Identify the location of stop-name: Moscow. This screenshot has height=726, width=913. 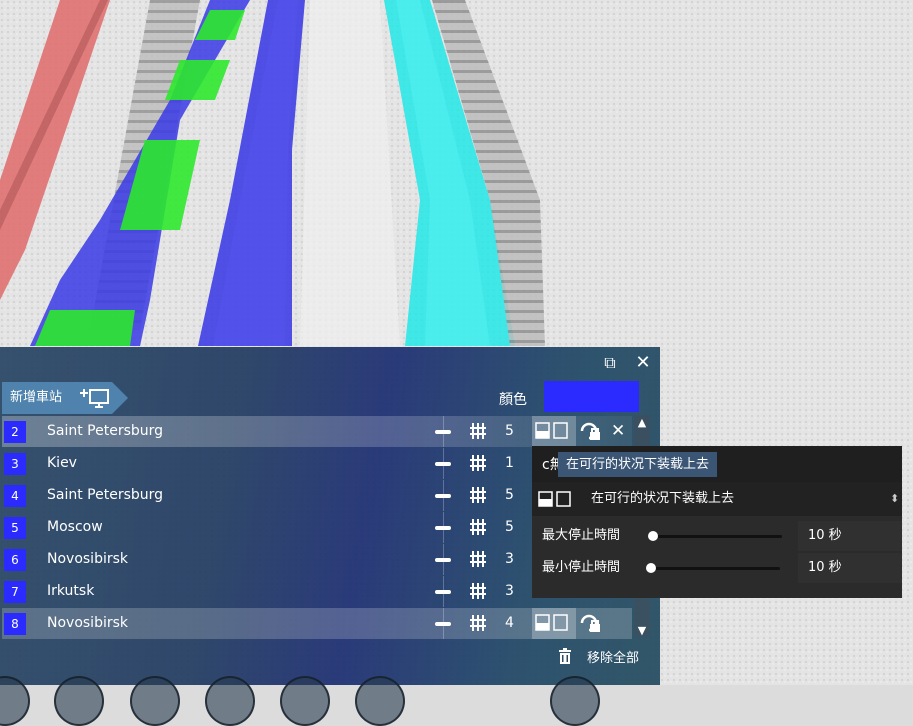
(75, 527).